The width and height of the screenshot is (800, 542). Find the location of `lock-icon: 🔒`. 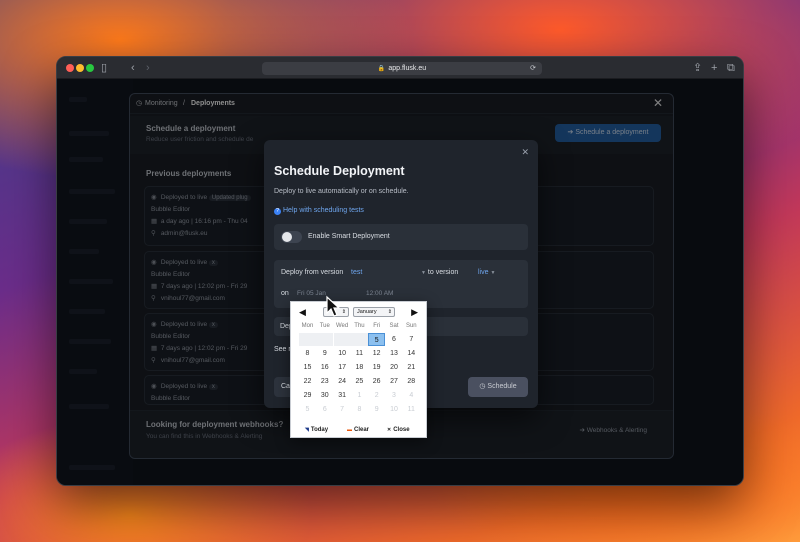

lock-icon: 🔒 is located at coordinates (381, 69).